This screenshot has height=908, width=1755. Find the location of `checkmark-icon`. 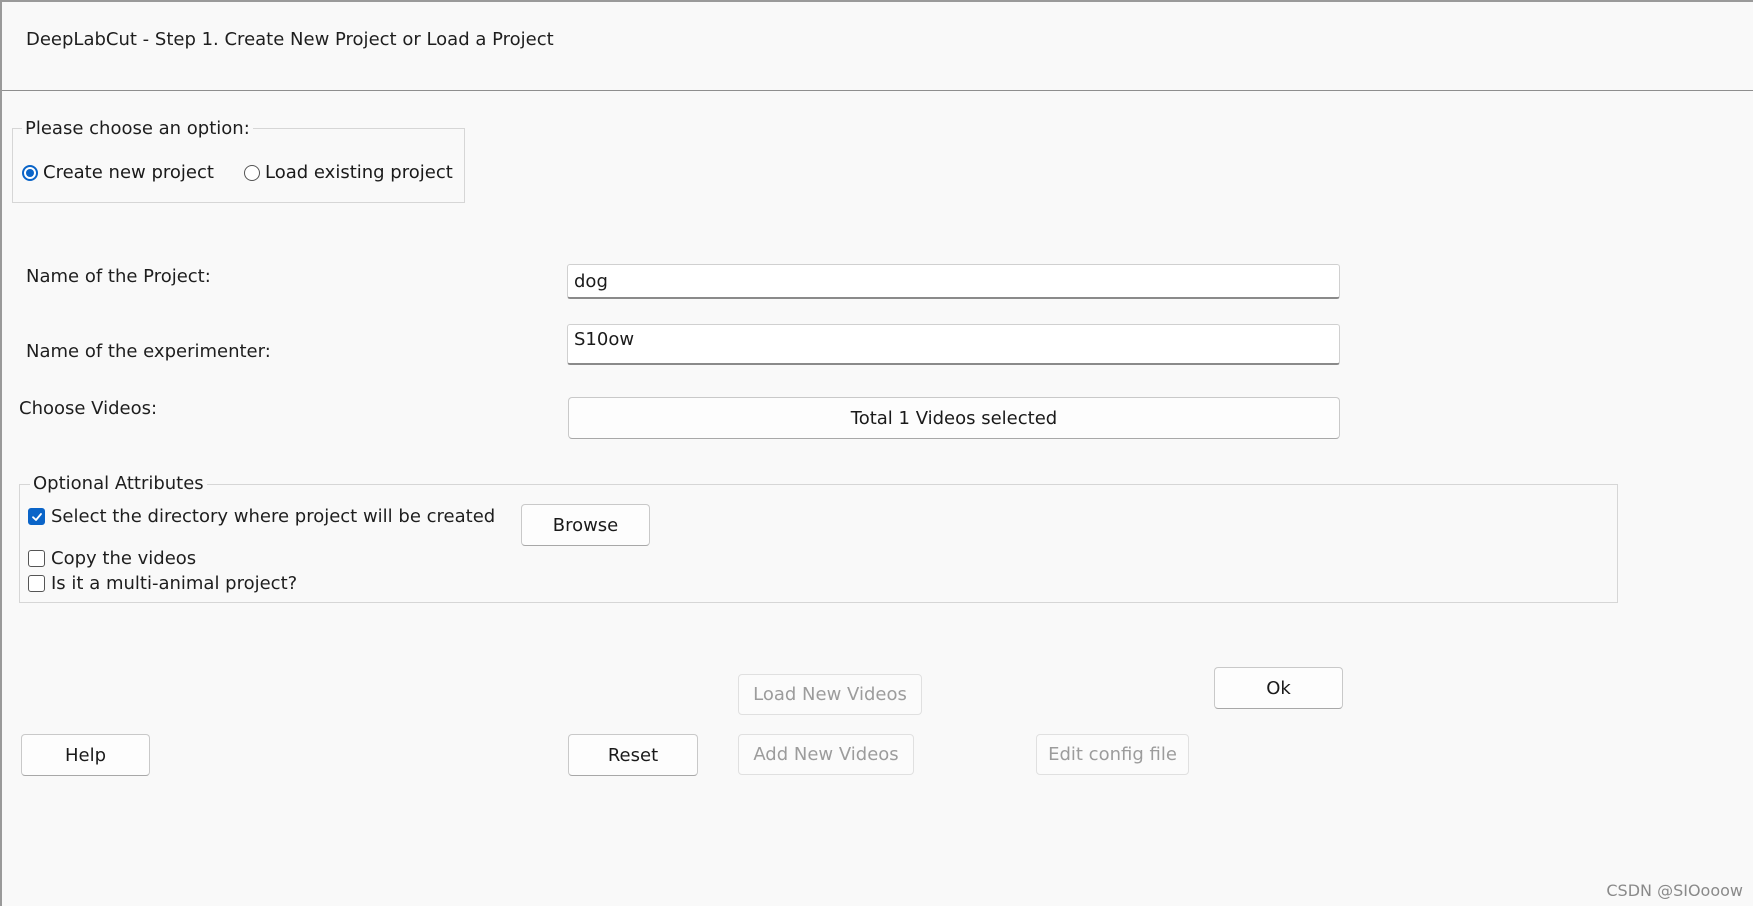

checkmark-icon is located at coordinates (36, 516).